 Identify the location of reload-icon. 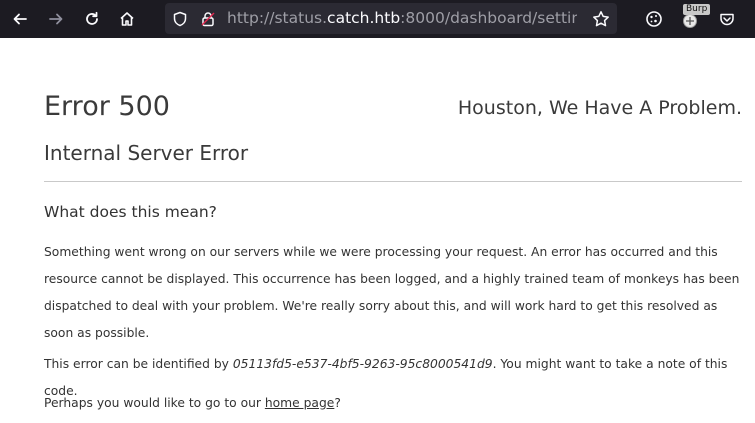
(92, 19).